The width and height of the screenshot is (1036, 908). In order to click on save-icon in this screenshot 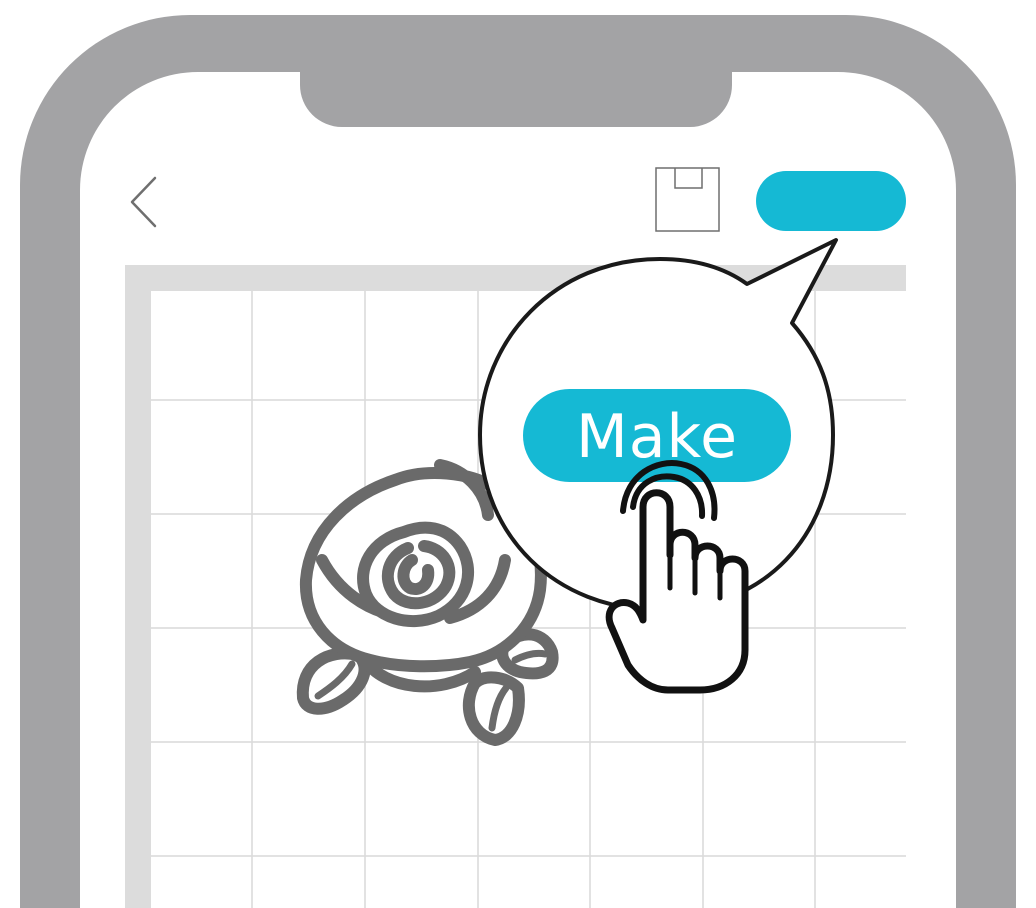, I will do `click(687, 199)`.